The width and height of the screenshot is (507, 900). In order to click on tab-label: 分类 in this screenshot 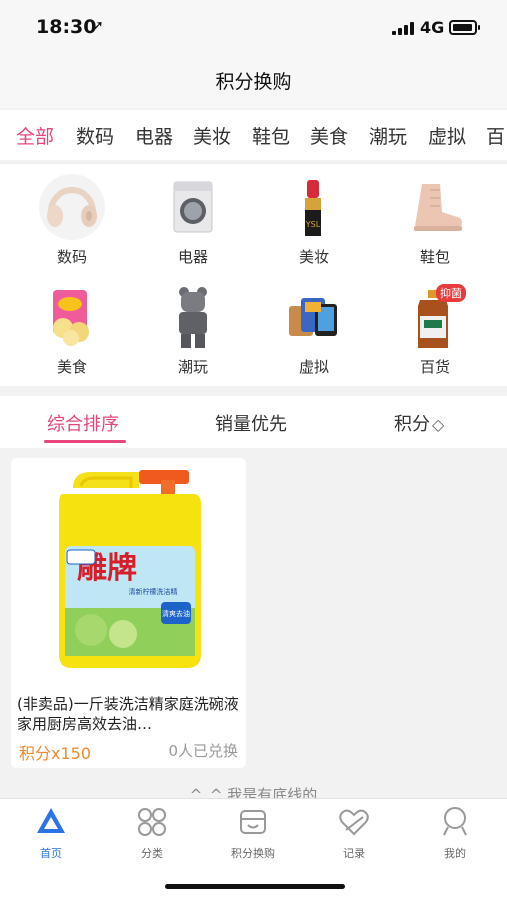, I will do `click(152, 853)`.